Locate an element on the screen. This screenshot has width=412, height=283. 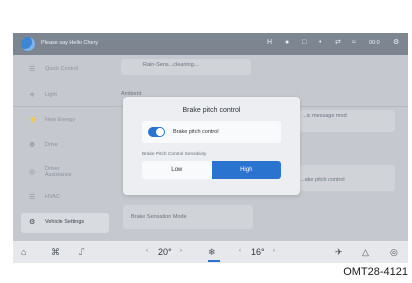
sidebar-item-label: Light is located at coordinates (51, 95).